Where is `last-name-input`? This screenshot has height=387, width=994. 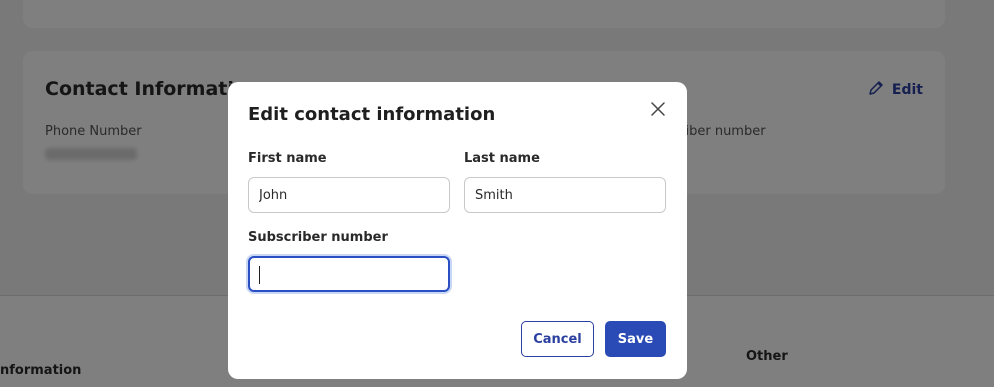 last-name-input is located at coordinates (565, 195).